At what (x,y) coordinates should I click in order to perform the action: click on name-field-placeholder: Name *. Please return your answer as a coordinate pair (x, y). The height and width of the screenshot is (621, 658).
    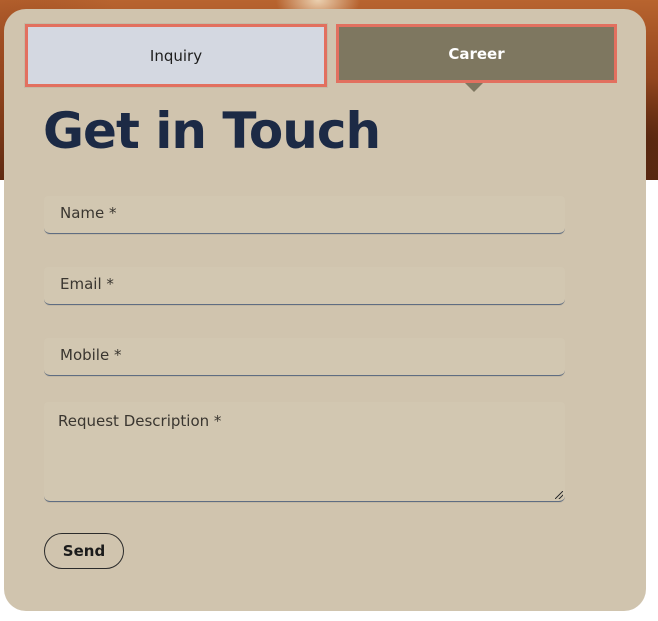
    Looking at the image, I should click on (88, 213).